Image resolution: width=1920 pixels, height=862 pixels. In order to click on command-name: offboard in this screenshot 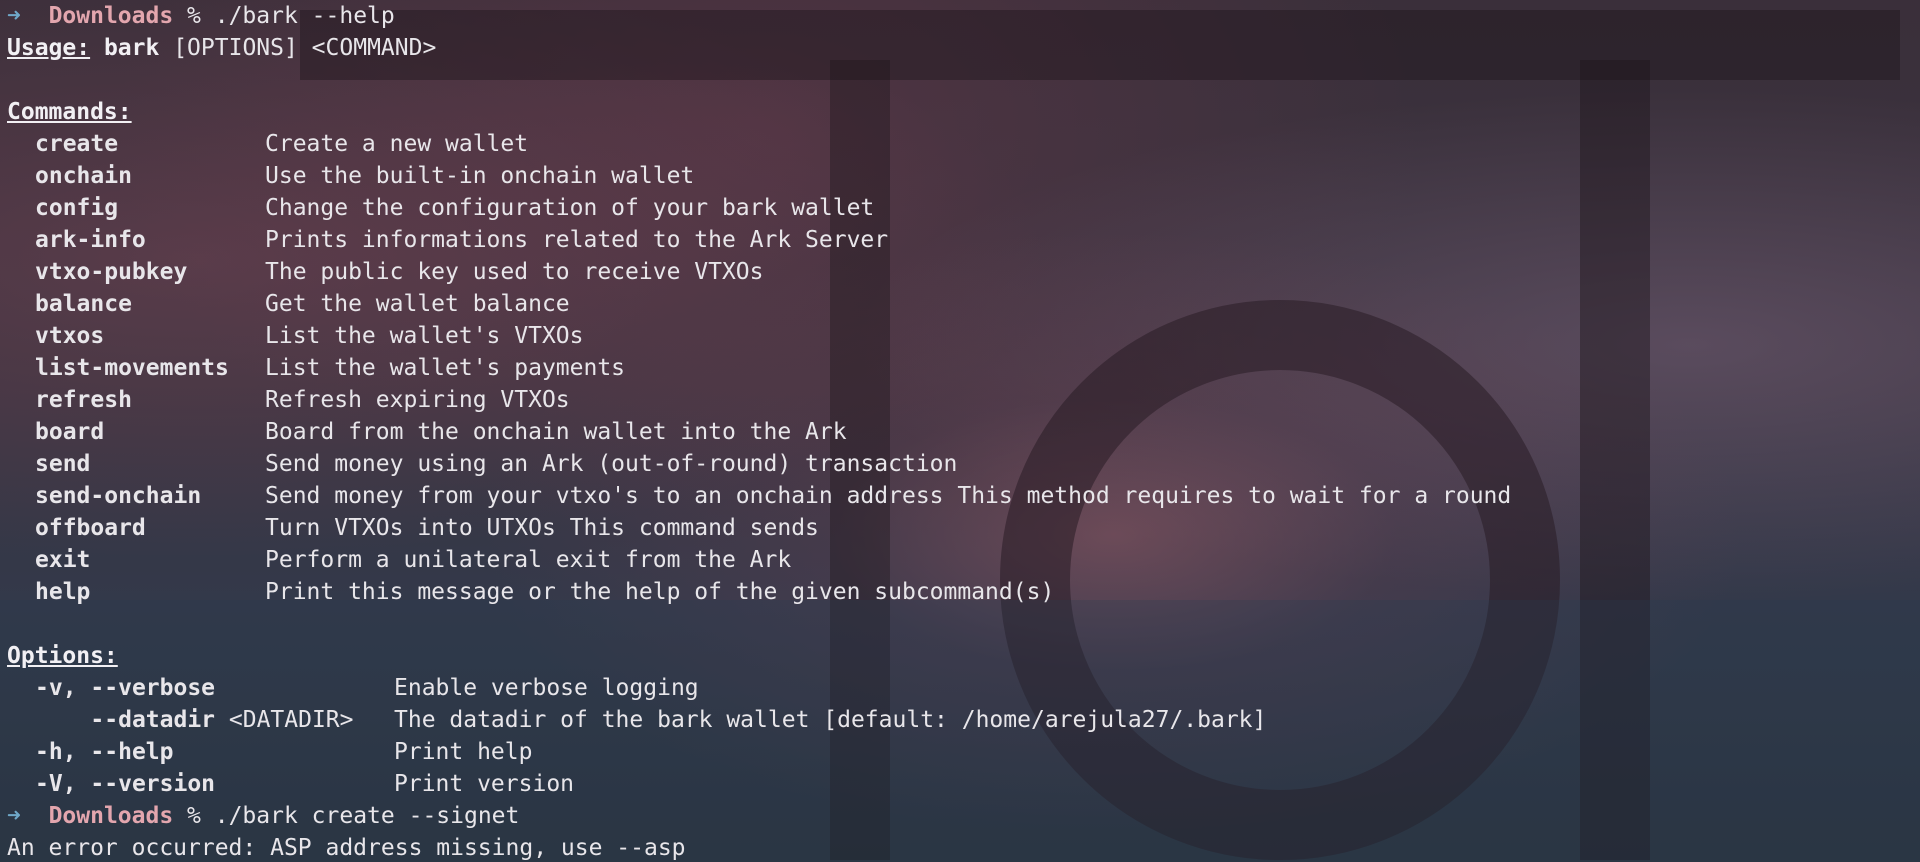, I will do `click(90, 528)`.